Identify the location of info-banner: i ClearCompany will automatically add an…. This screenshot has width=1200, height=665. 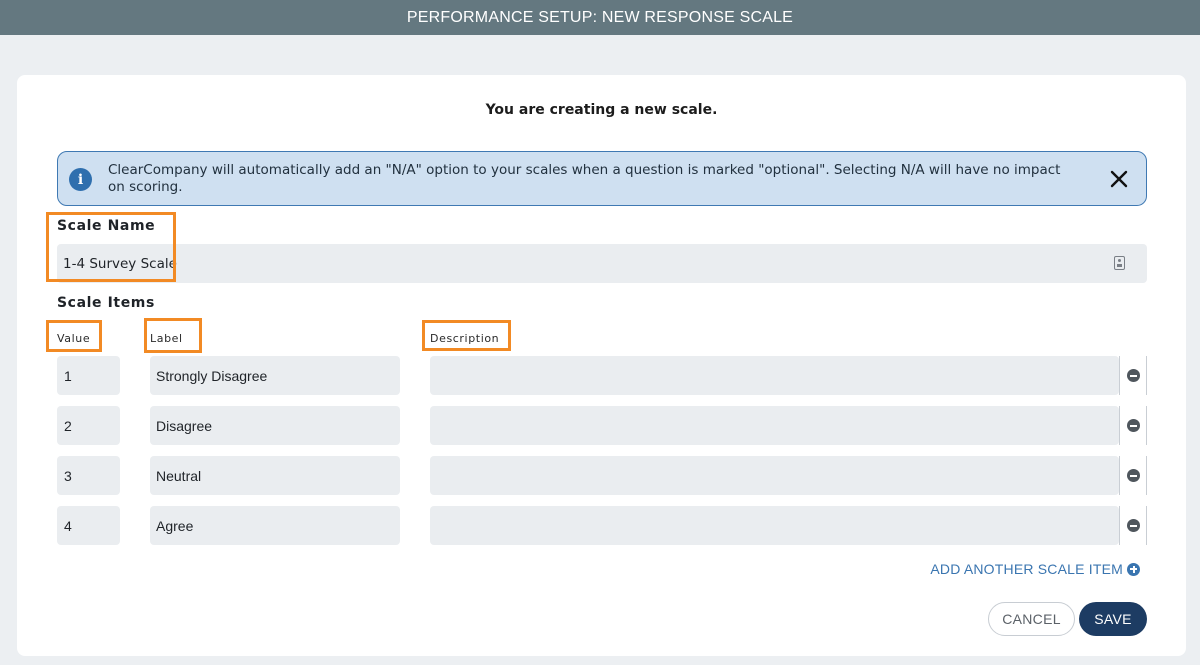
(602, 178).